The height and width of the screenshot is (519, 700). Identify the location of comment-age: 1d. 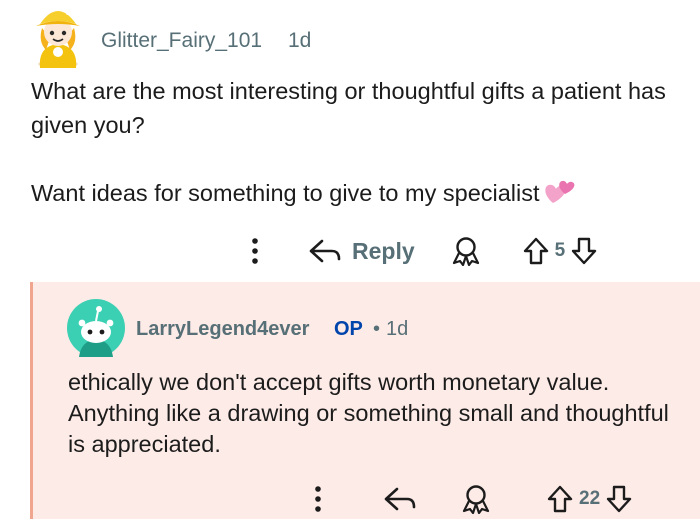
(300, 40).